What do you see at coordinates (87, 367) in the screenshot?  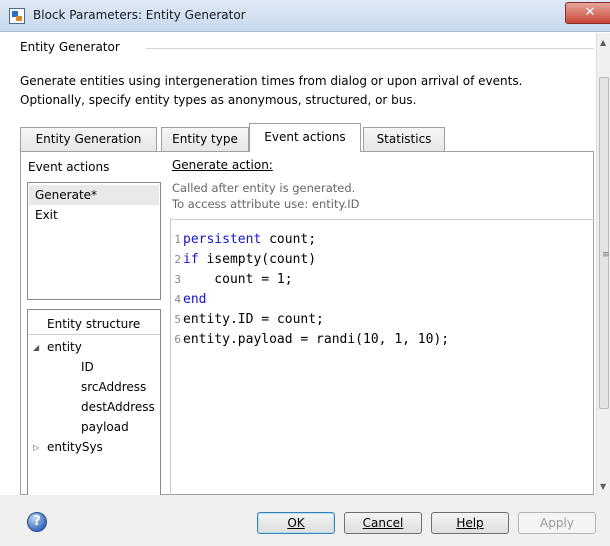 I see `tree-item-id: ID` at bounding box center [87, 367].